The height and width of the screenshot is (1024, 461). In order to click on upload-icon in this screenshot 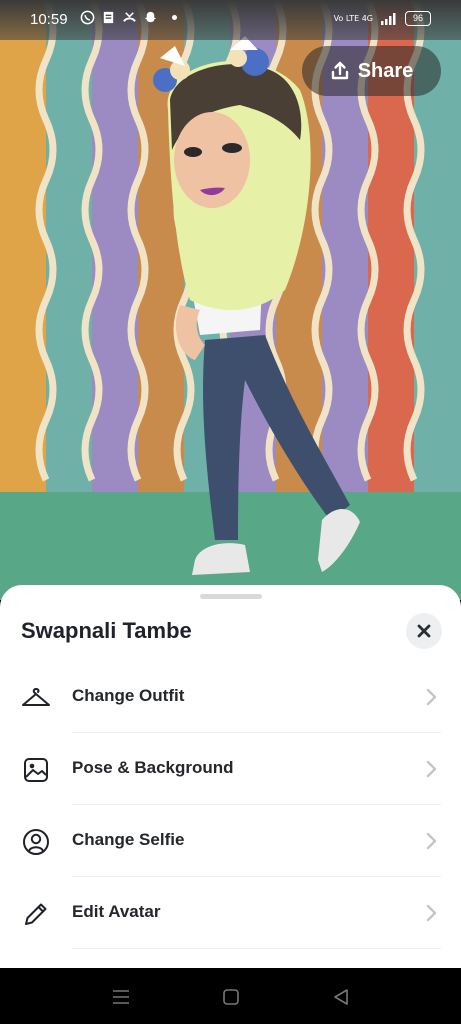, I will do `click(339, 70)`.